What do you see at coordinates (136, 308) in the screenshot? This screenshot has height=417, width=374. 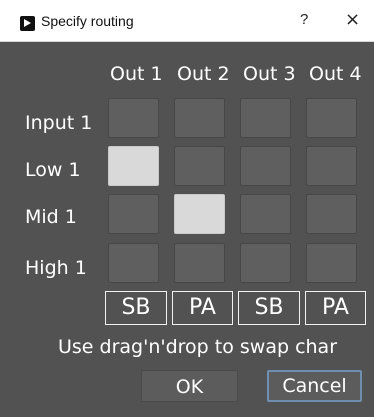 I see `output-label-1: SB` at bounding box center [136, 308].